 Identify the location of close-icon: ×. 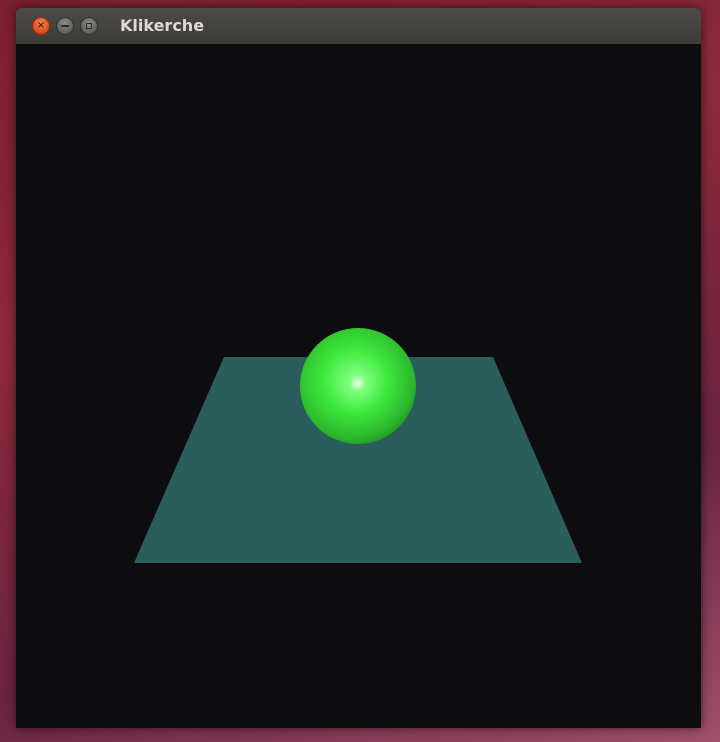
(41, 25).